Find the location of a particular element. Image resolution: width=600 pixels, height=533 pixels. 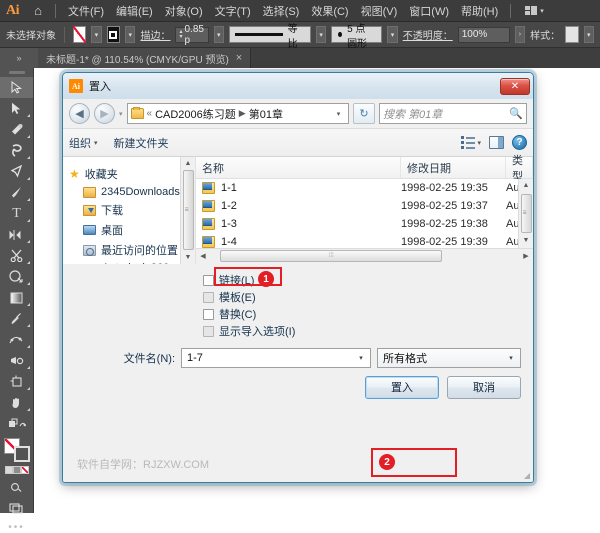

view-mode-icon: ▾ is located at coordinates (471, 142).